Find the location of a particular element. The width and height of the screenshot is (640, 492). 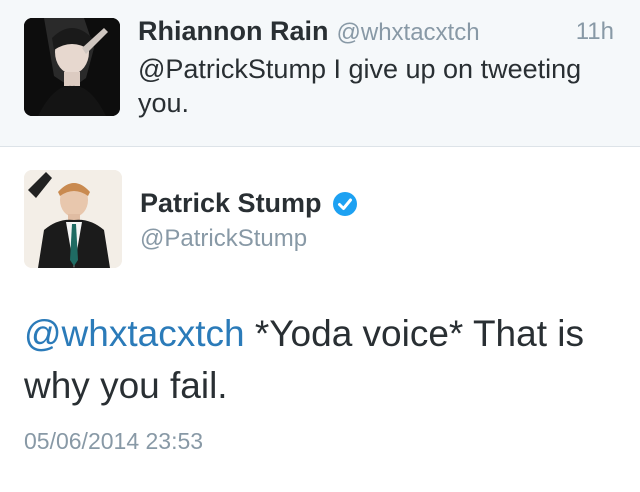

reply-text: @PatrickStump I give up on tweeting you. is located at coordinates (360, 86).